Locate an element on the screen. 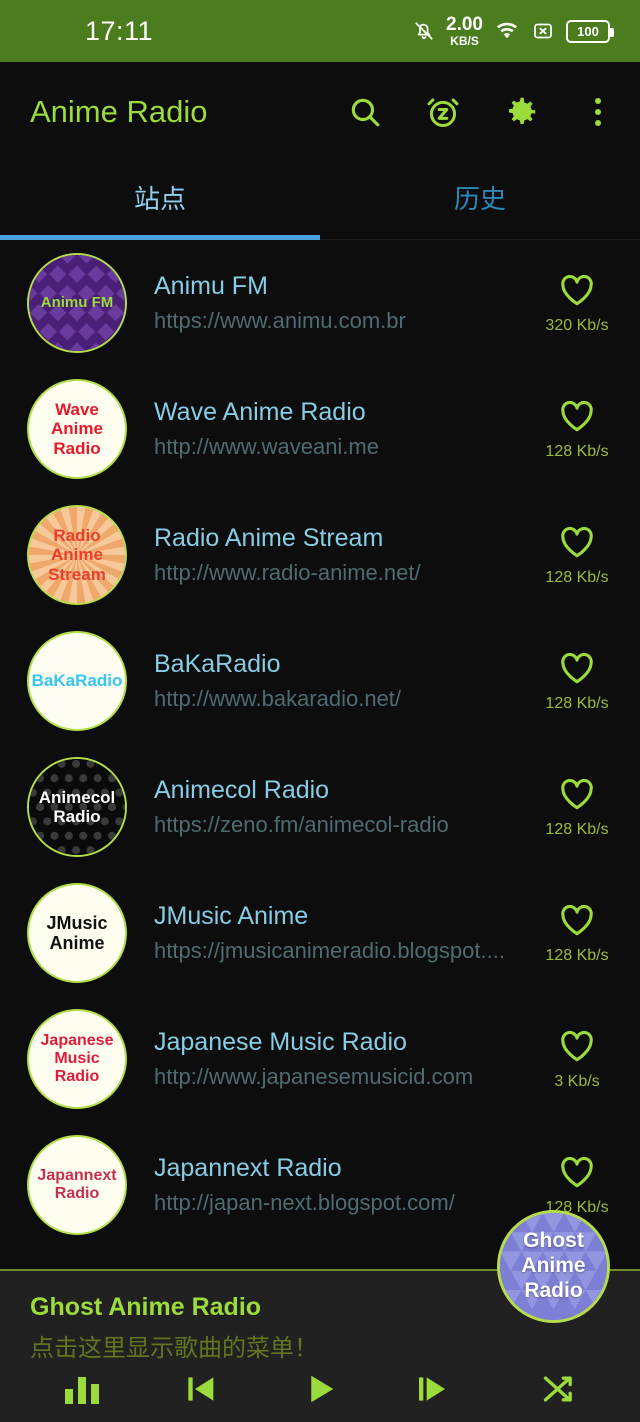  station-name: Japannext Radio is located at coordinates (248, 1168).